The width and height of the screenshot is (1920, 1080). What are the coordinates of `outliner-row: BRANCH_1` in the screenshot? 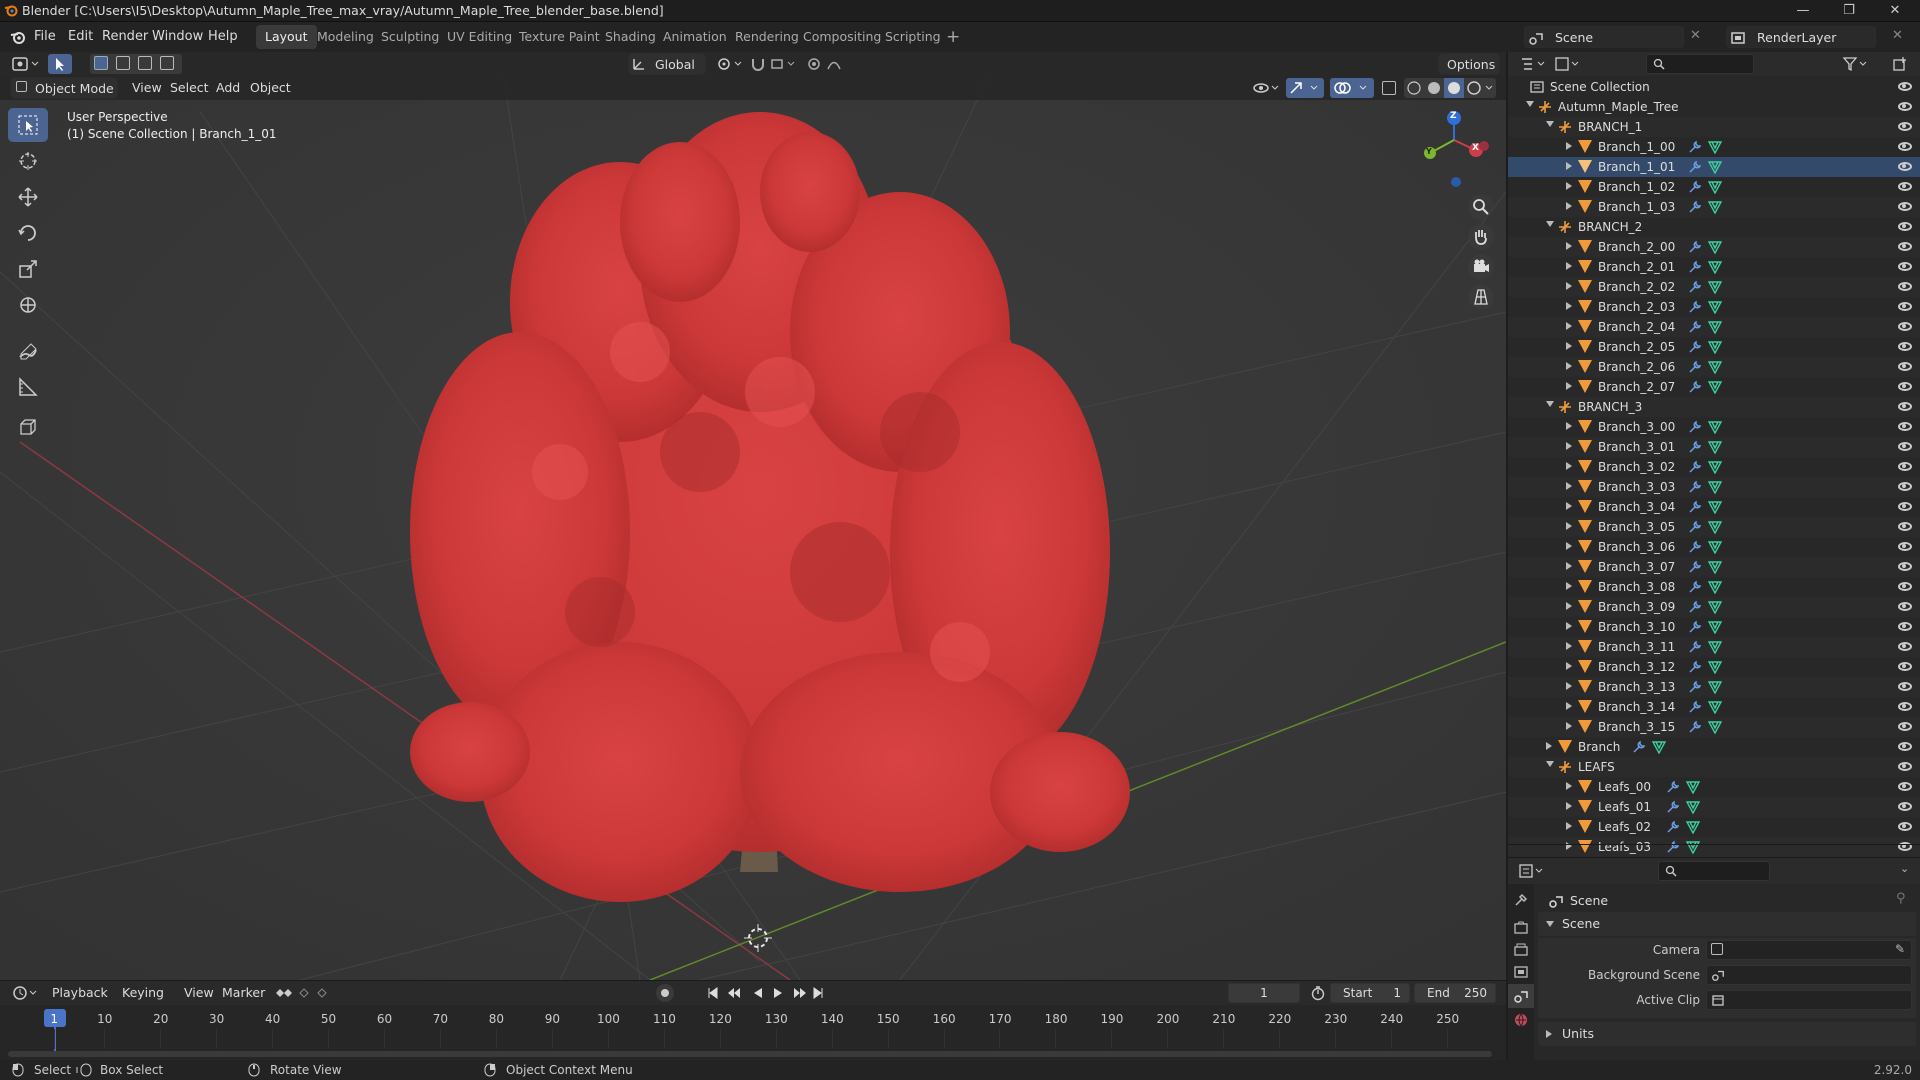 It's located at (1714, 127).